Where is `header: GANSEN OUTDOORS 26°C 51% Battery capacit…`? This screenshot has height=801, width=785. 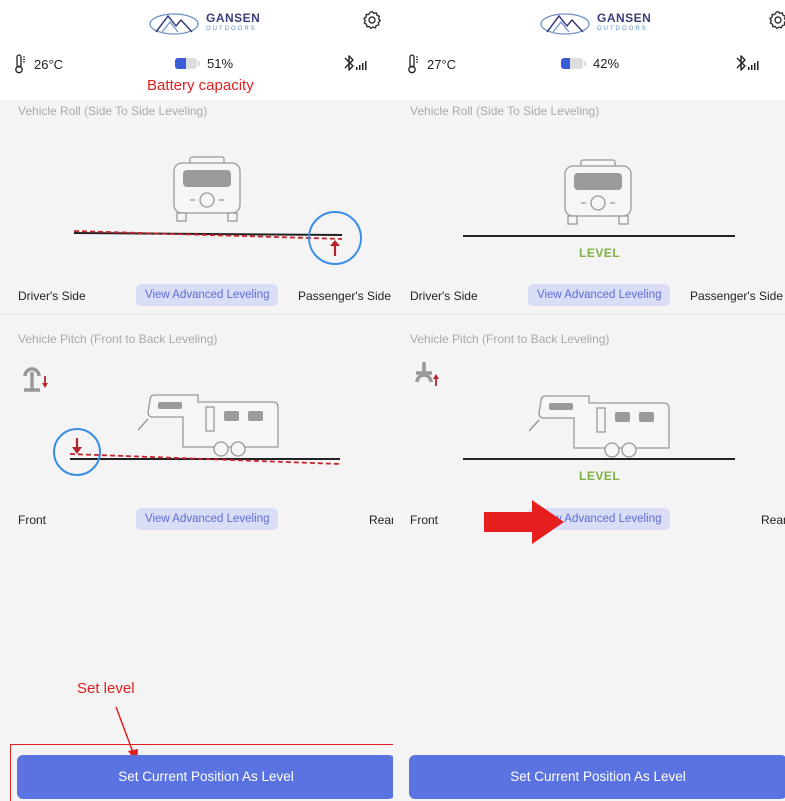 header: GANSEN OUTDOORS 26°C 51% Battery capacit… is located at coordinates (196, 50).